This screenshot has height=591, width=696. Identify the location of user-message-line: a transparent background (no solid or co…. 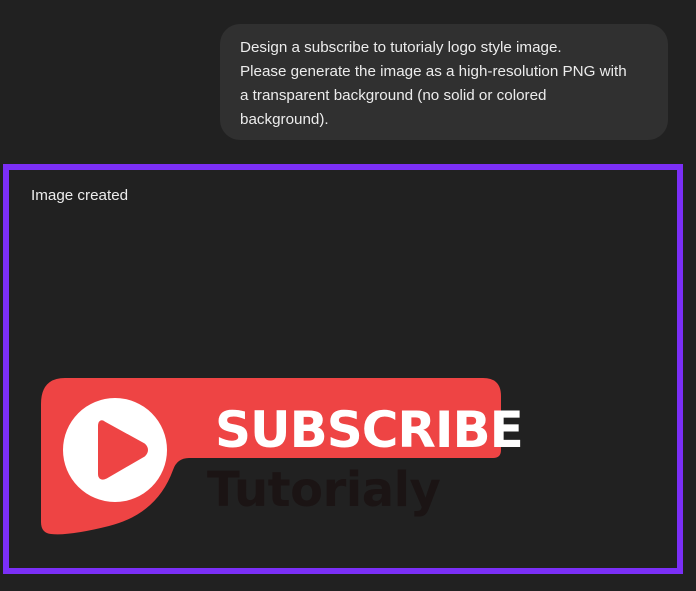
(393, 95).